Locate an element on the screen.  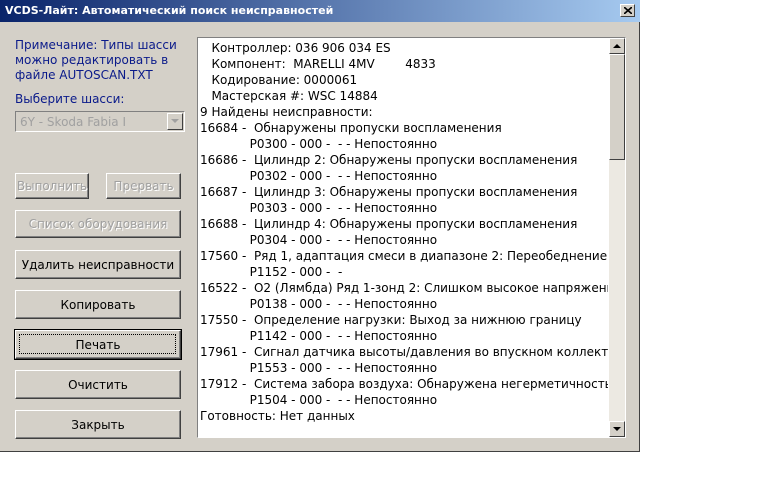
log-line: Контроллер: 036 906 034 ES is located at coordinates (295, 48).